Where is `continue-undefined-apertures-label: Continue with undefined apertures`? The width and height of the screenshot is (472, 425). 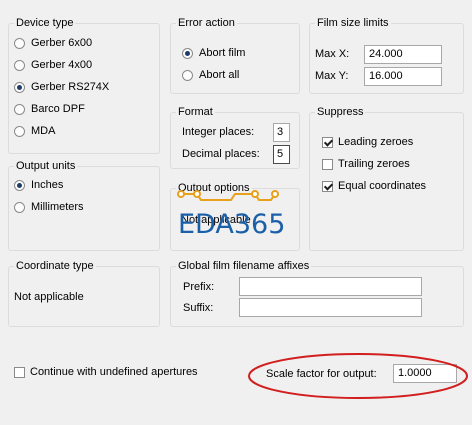 continue-undefined-apertures-label: Continue with undefined apertures is located at coordinates (114, 372).